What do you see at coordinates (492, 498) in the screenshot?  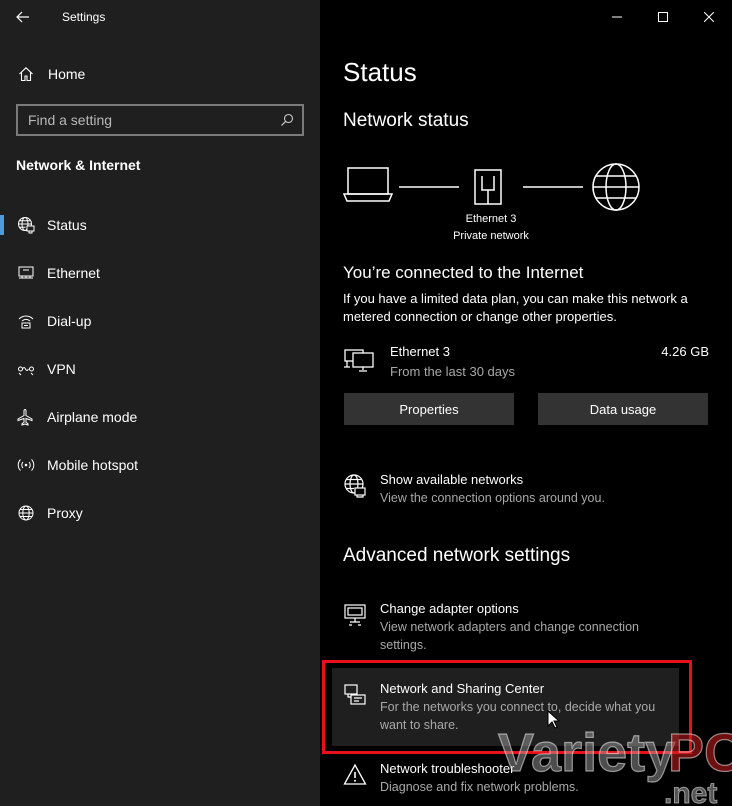 I see `show-networks-desc: View the connection options around you.` at bounding box center [492, 498].